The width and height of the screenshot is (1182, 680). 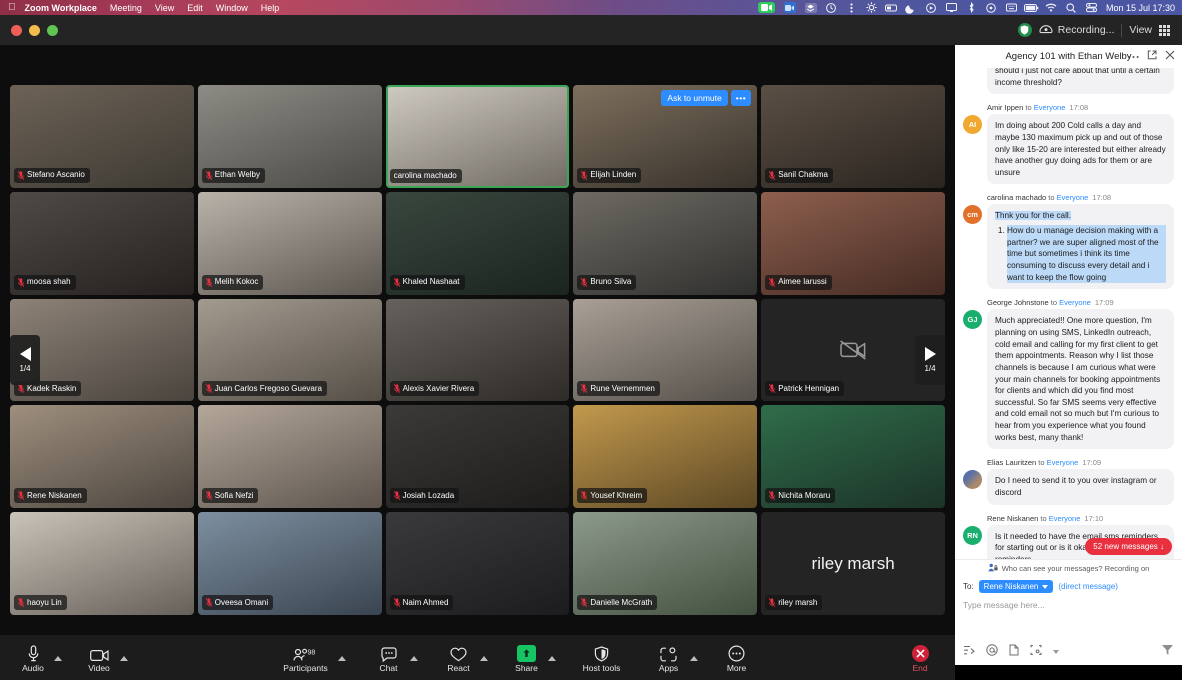 I want to click on control-center-icon, so click(x=1091, y=7).